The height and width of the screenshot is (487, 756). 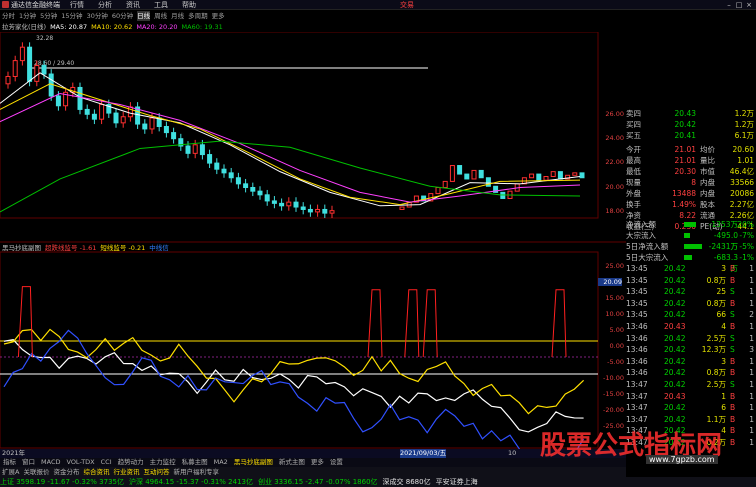 I want to click on tab-indicator: 设置, so click(x=336, y=462).